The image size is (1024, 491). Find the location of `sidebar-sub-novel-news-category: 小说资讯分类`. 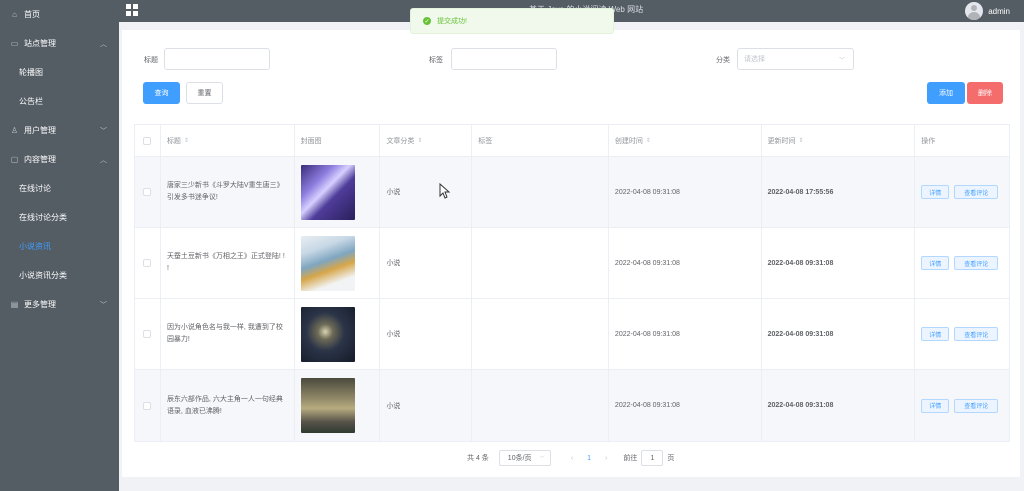

sidebar-sub-novel-news-category: 小说资讯分类 is located at coordinates (59, 275).